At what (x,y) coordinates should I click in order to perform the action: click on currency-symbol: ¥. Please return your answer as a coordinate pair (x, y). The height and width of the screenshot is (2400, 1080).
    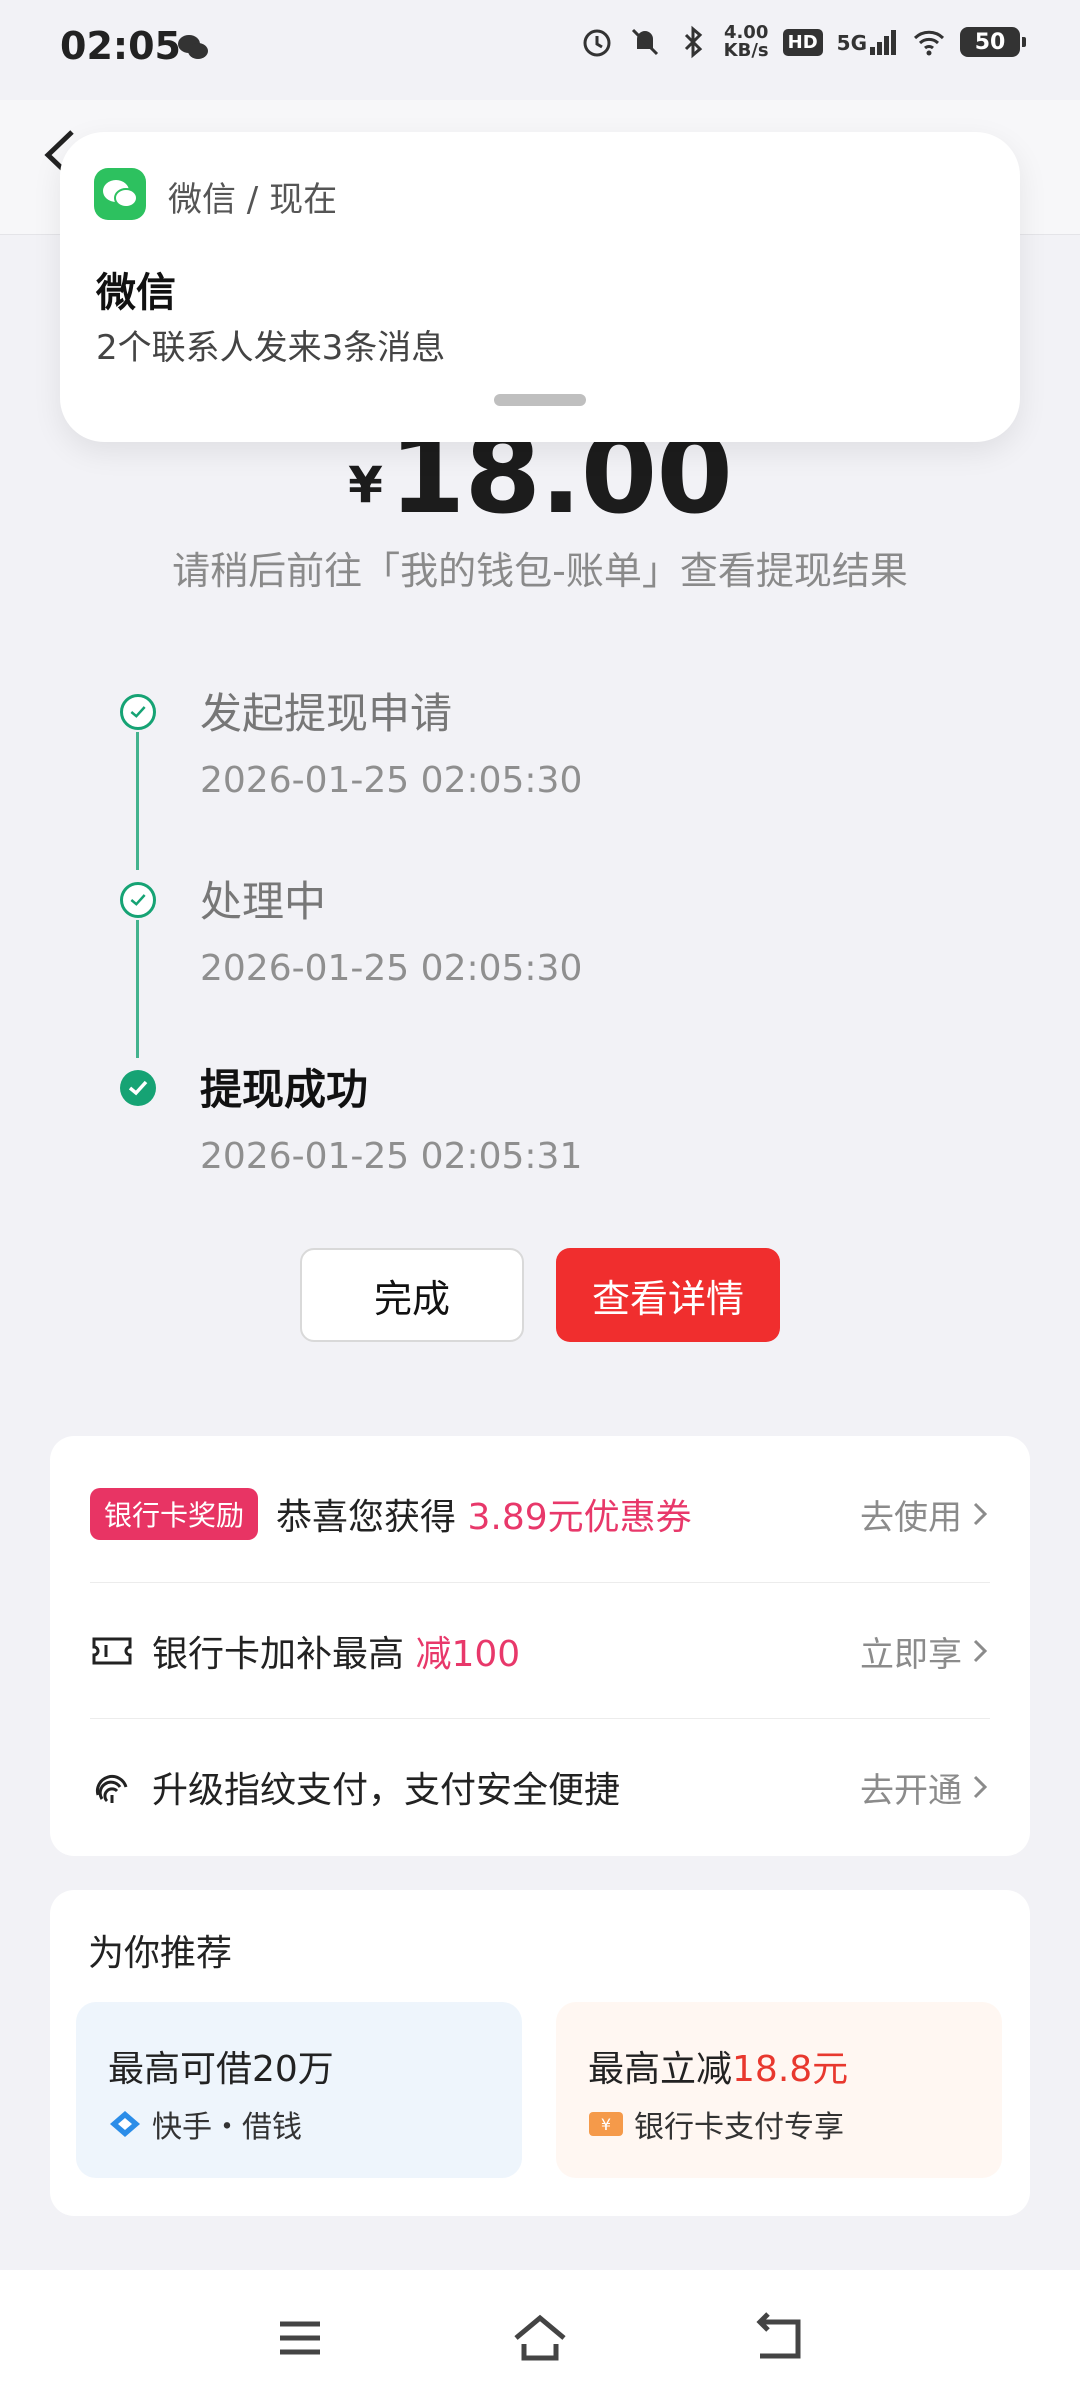
    Looking at the image, I should click on (365, 485).